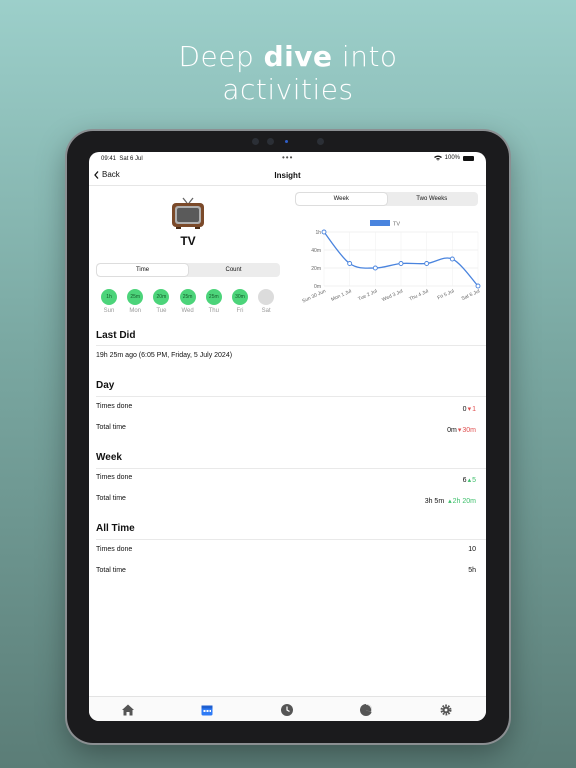 Image resolution: width=576 pixels, height=768 pixels. What do you see at coordinates (116, 335) in the screenshot?
I see `section-title-last-did: Last Did` at bounding box center [116, 335].